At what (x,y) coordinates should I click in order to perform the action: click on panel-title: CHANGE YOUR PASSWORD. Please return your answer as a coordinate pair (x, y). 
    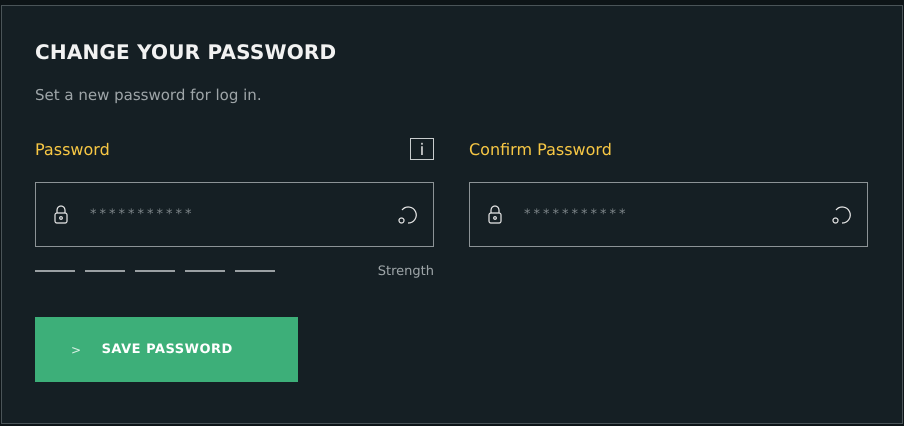
    Looking at the image, I should click on (186, 52).